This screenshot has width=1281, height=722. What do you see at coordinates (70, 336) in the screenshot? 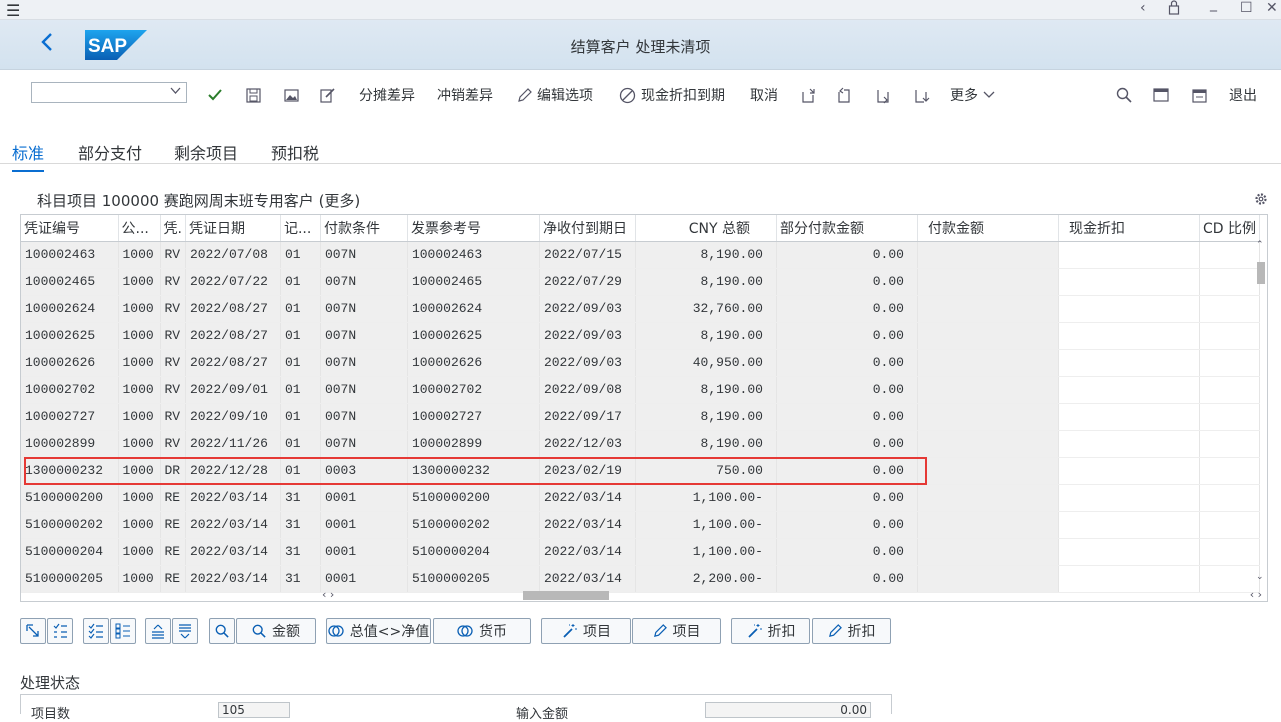
I see `document-number-cell: 100002625` at bounding box center [70, 336].